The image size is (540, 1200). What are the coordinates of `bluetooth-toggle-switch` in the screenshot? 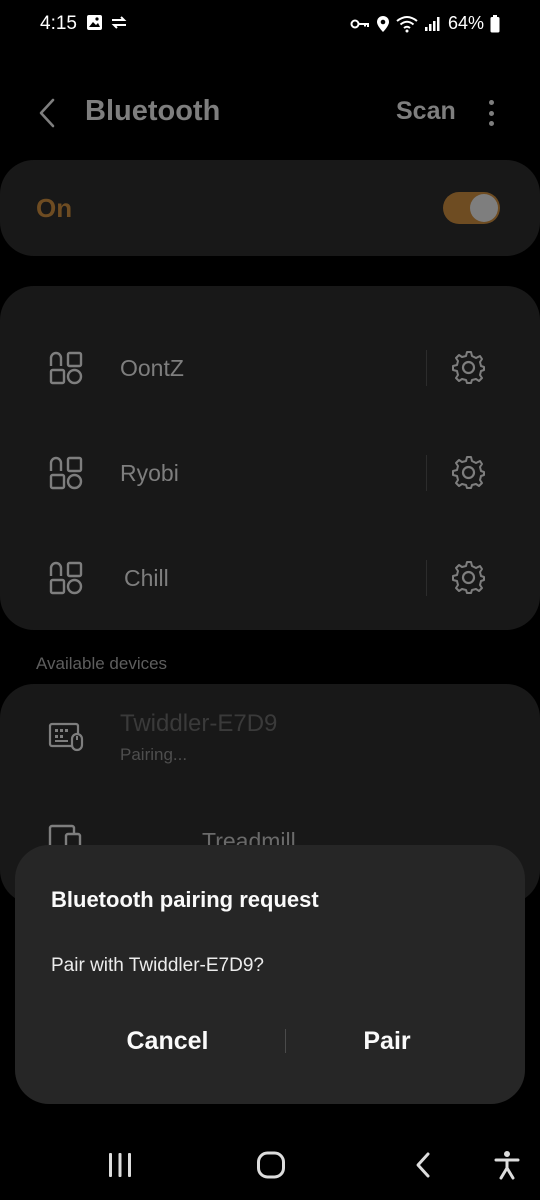 It's located at (471, 208).